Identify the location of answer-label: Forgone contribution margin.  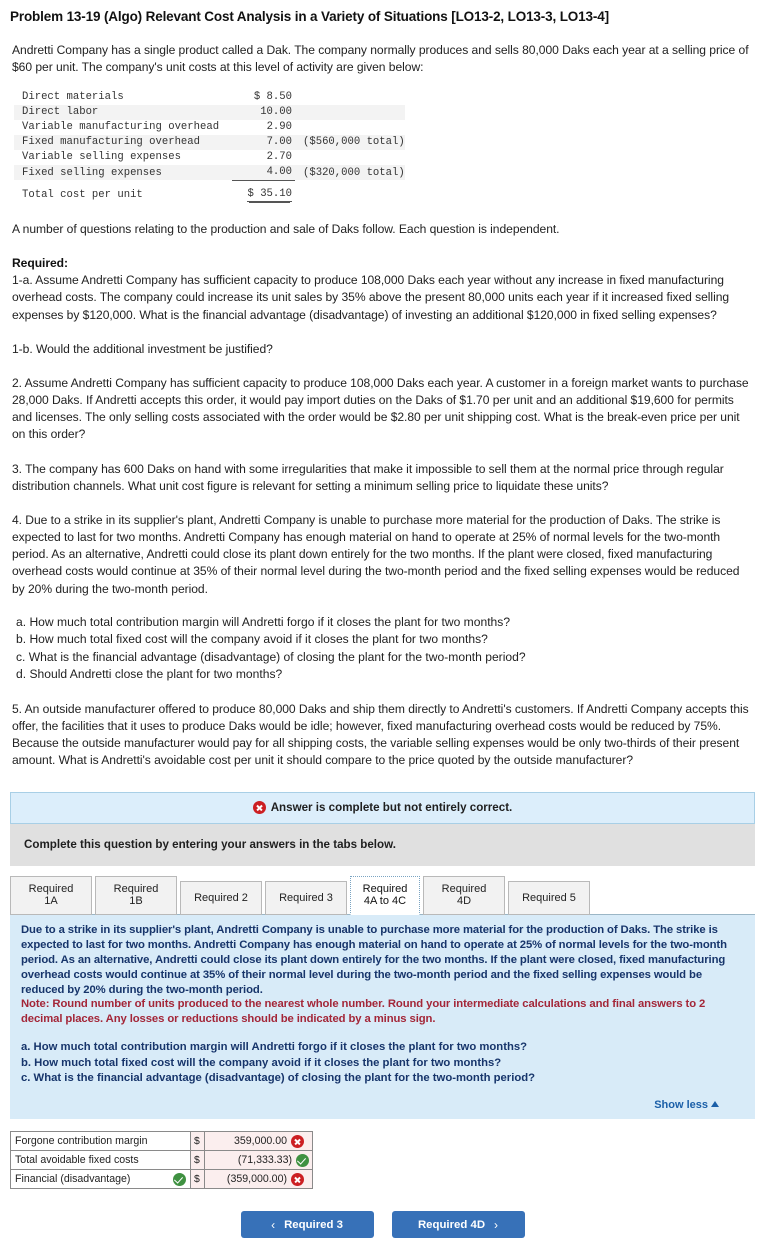
(81, 1141).